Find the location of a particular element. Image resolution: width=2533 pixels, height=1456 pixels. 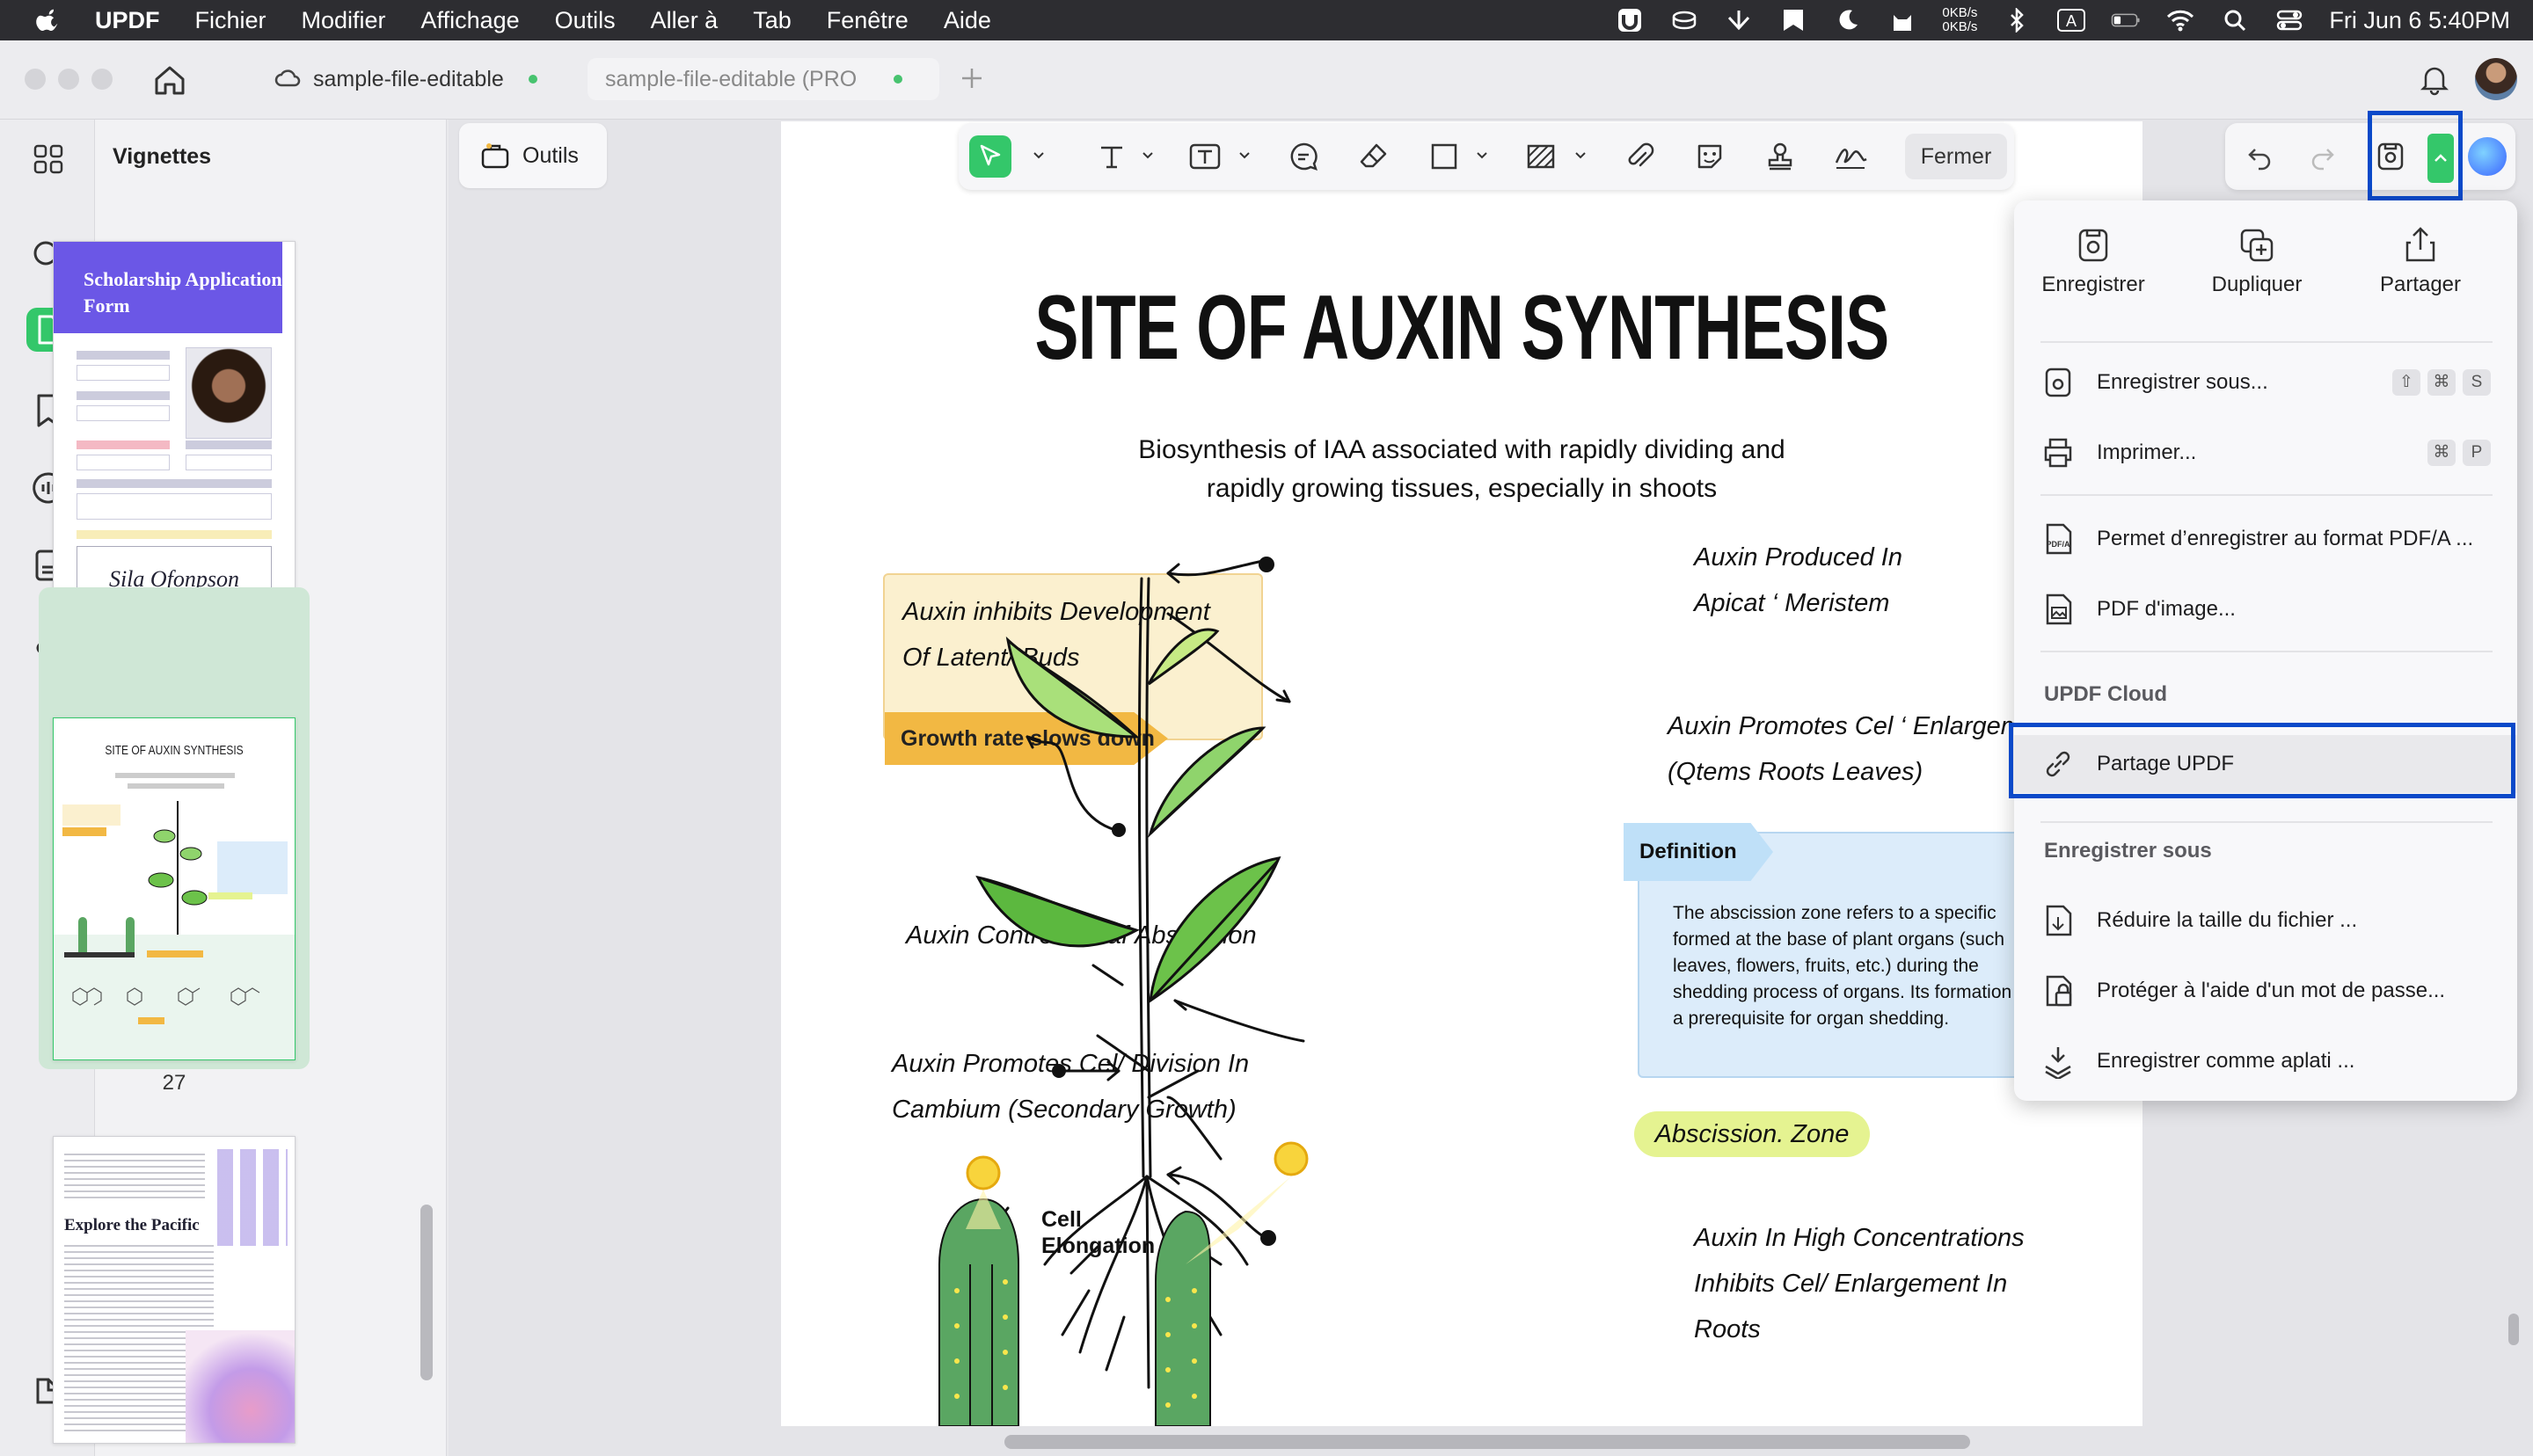

menu-fenetre: Fenêtre is located at coordinates (868, 20).